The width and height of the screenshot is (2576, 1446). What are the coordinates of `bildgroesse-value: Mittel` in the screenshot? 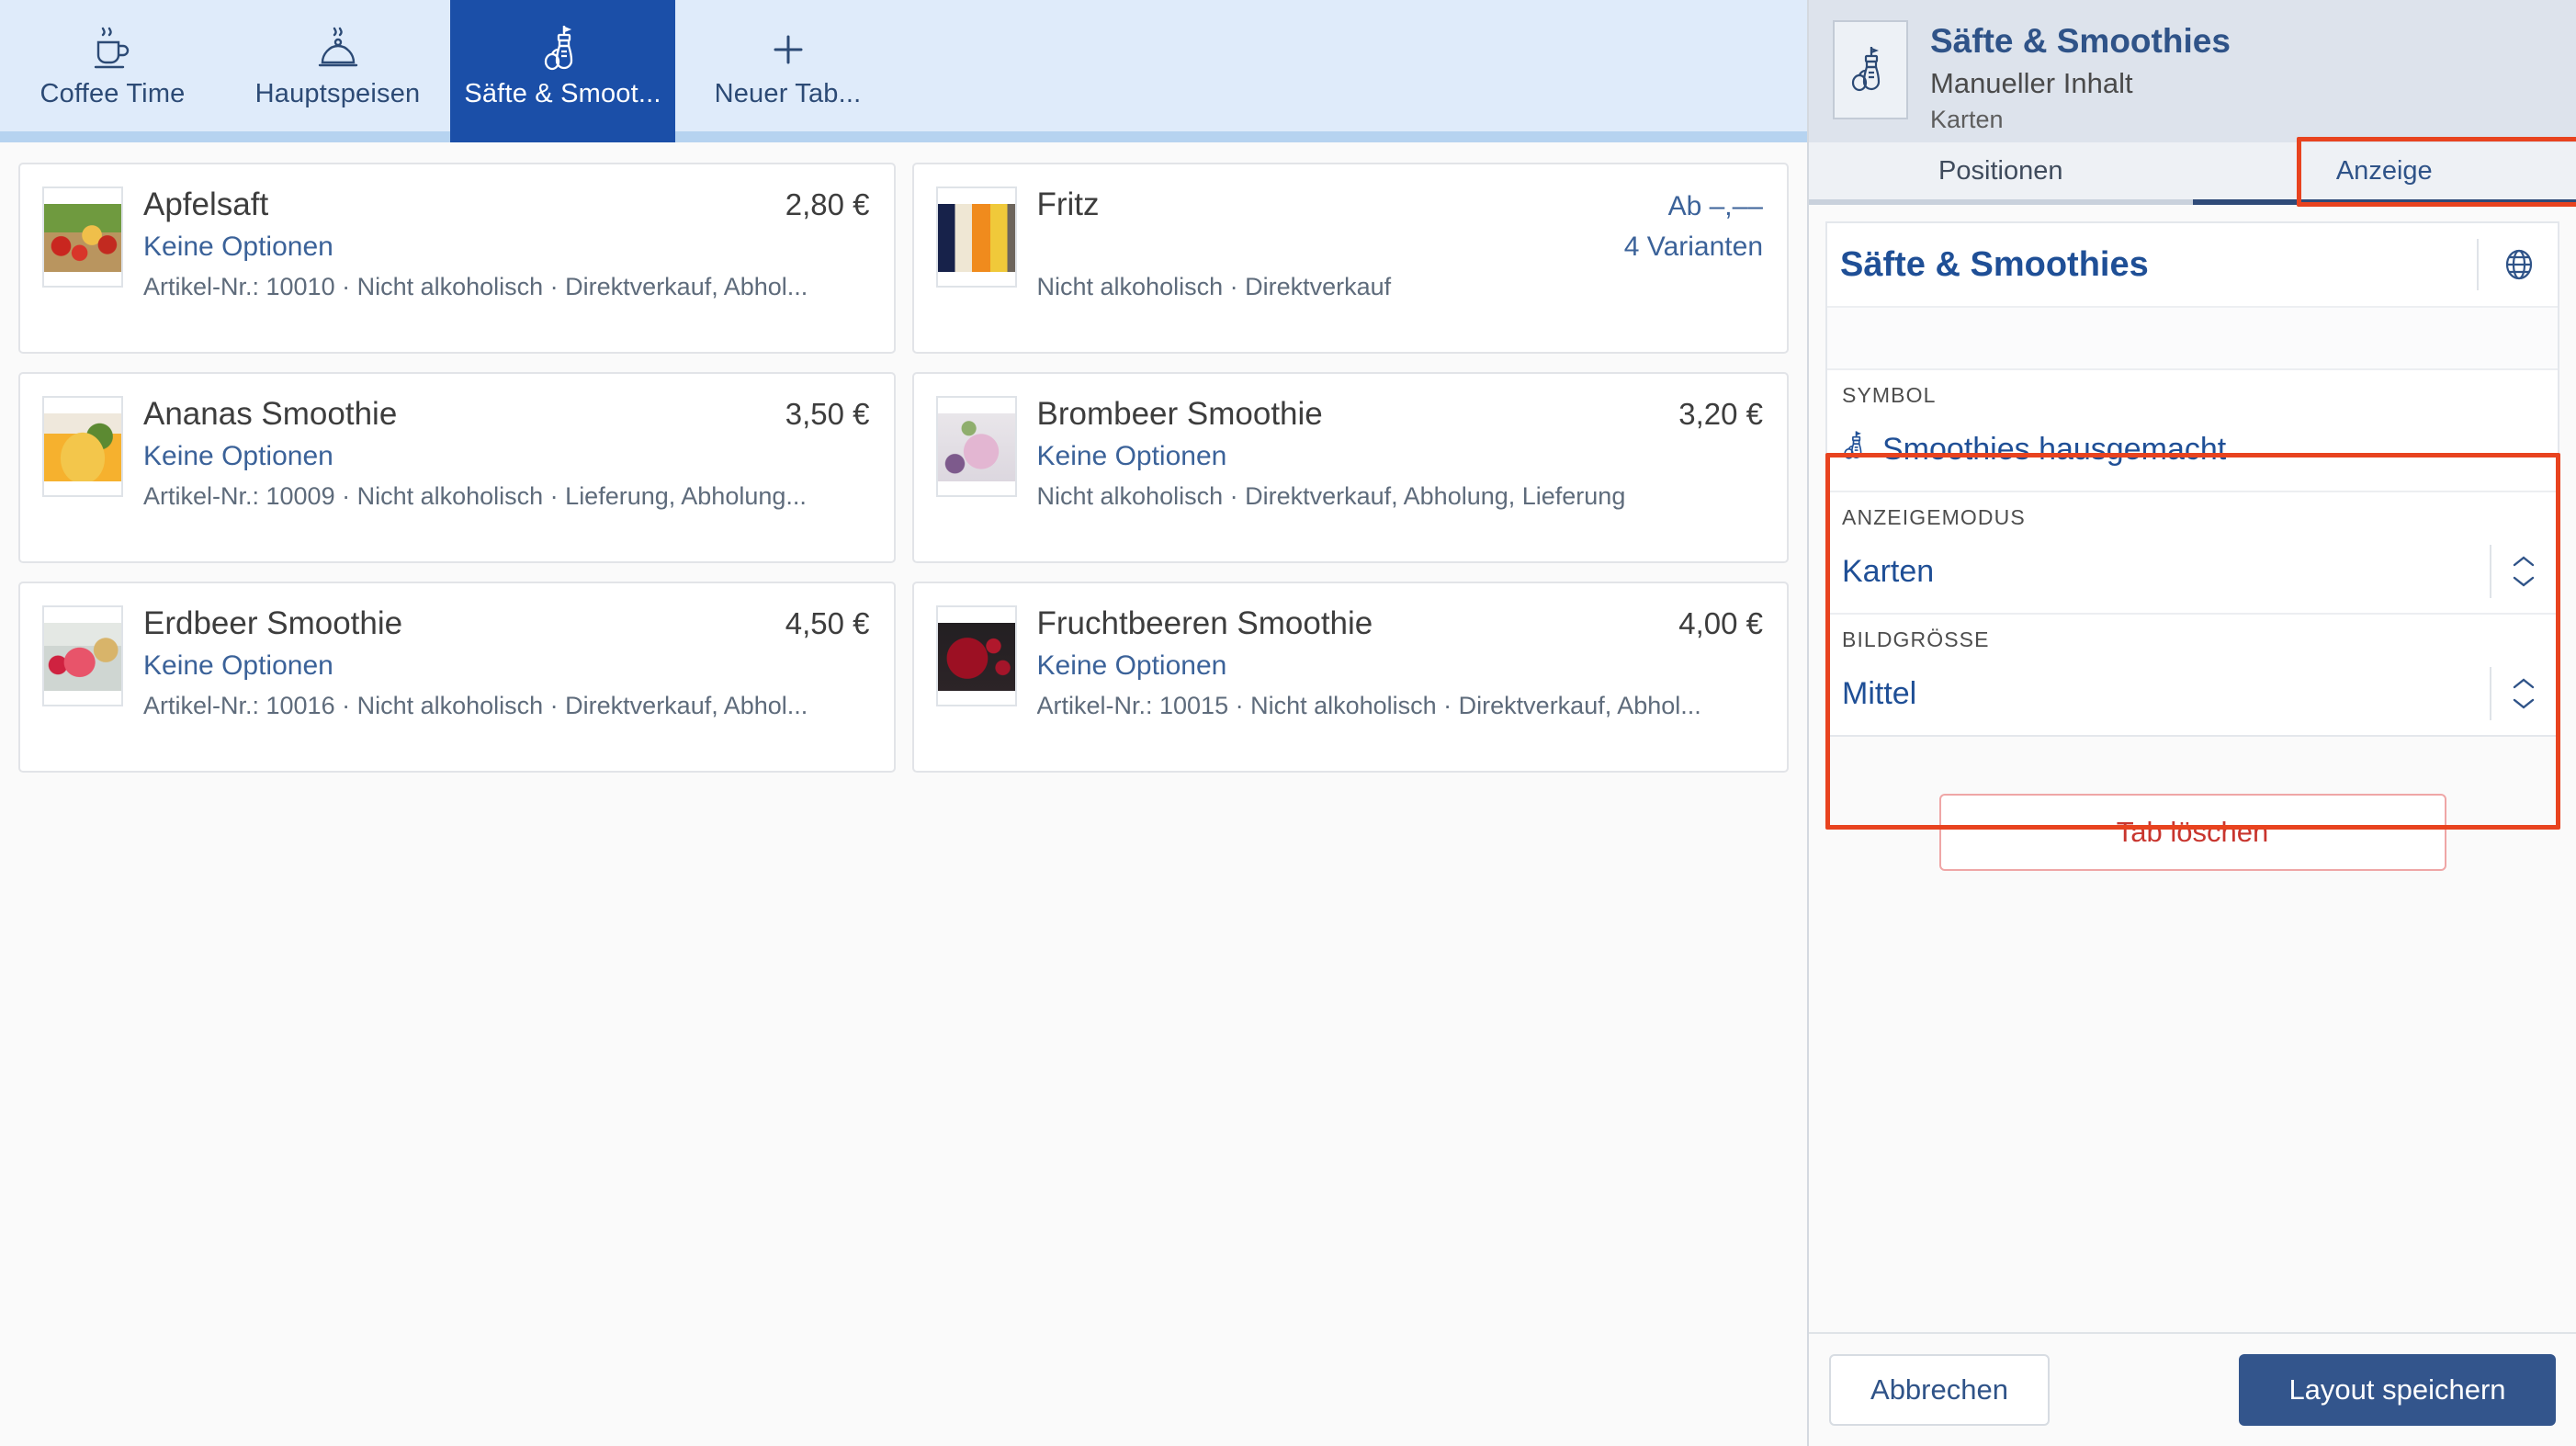 It's located at (1879, 693).